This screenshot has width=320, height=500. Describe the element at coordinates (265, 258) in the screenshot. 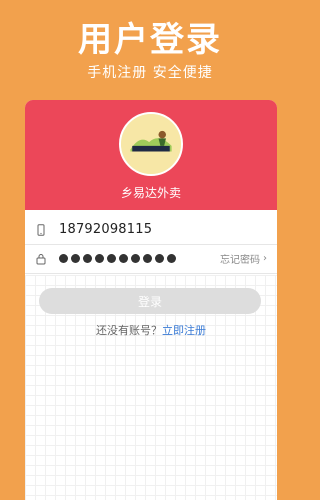

I see `chevron-right-icon: ›` at that location.